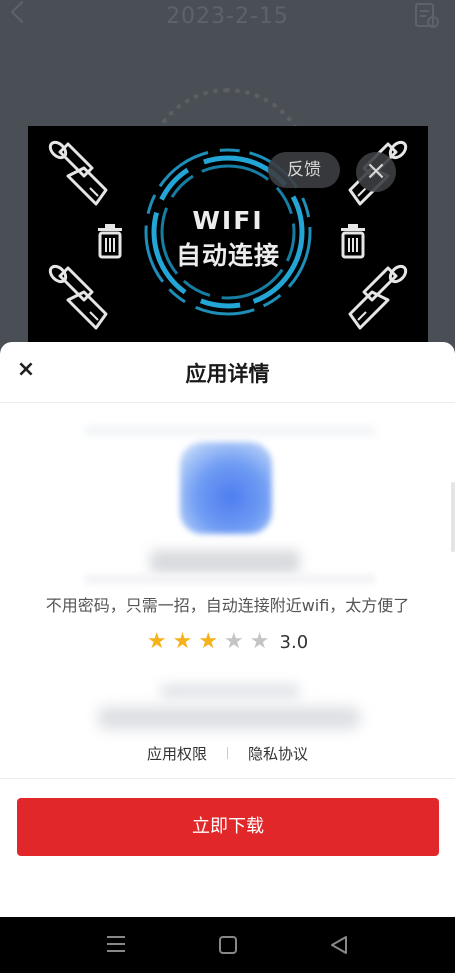 The image size is (455, 973). What do you see at coordinates (427, 15) in the screenshot?
I see `document-settings-icon` at bounding box center [427, 15].